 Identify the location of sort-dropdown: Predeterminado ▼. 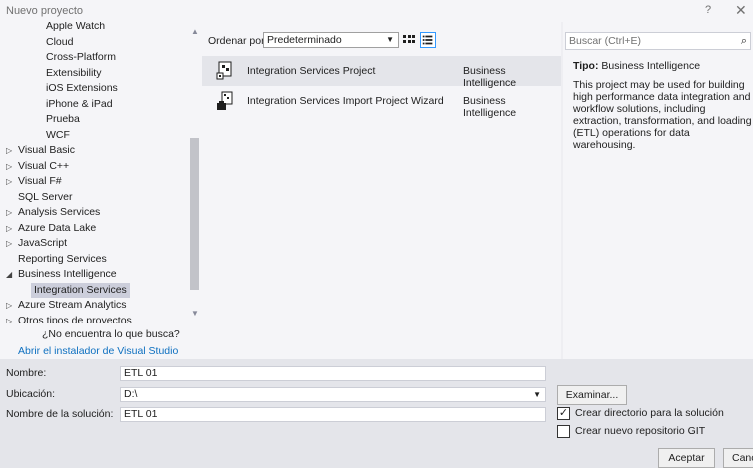
(331, 40).